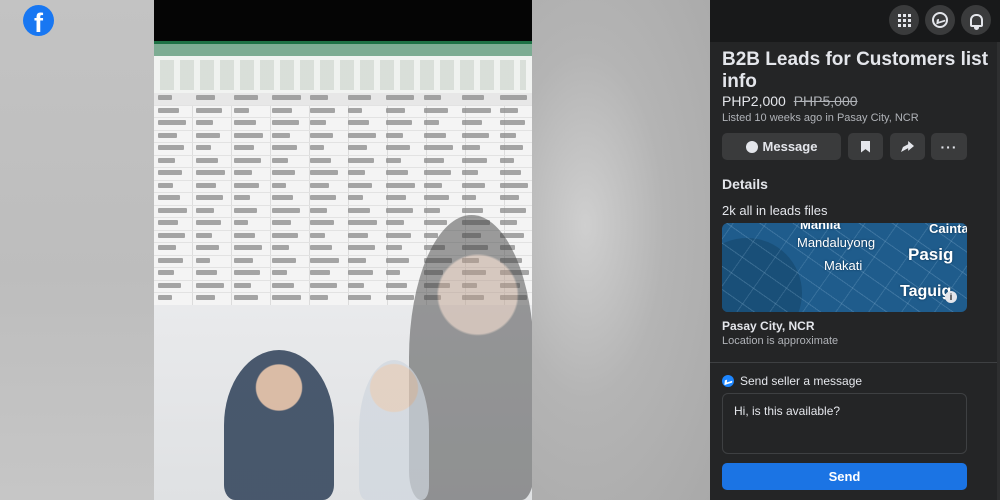  Describe the element at coordinates (801, 381) in the screenshot. I see `send-seller-heading-text: Send seller a message` at that location.